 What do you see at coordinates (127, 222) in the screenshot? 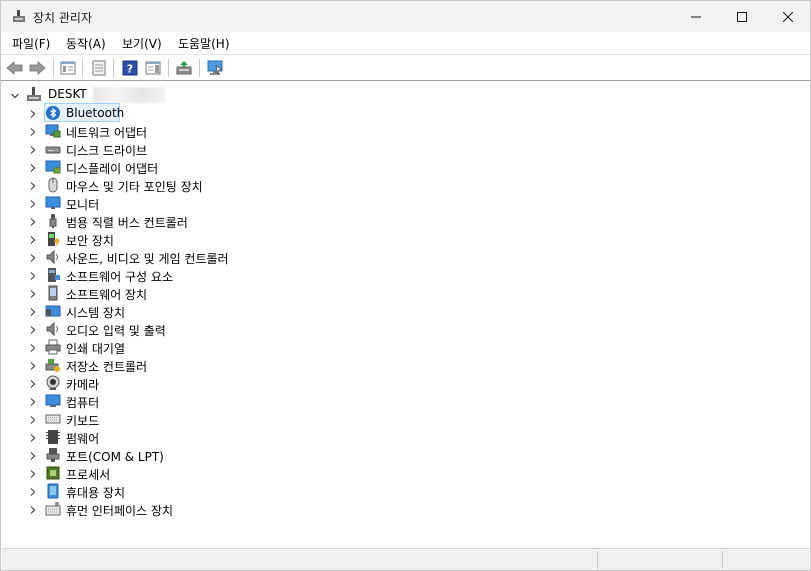
I see `tree-item-label: 범용 직렬 버스 컨트롤러` at bounding box center [127, 222].